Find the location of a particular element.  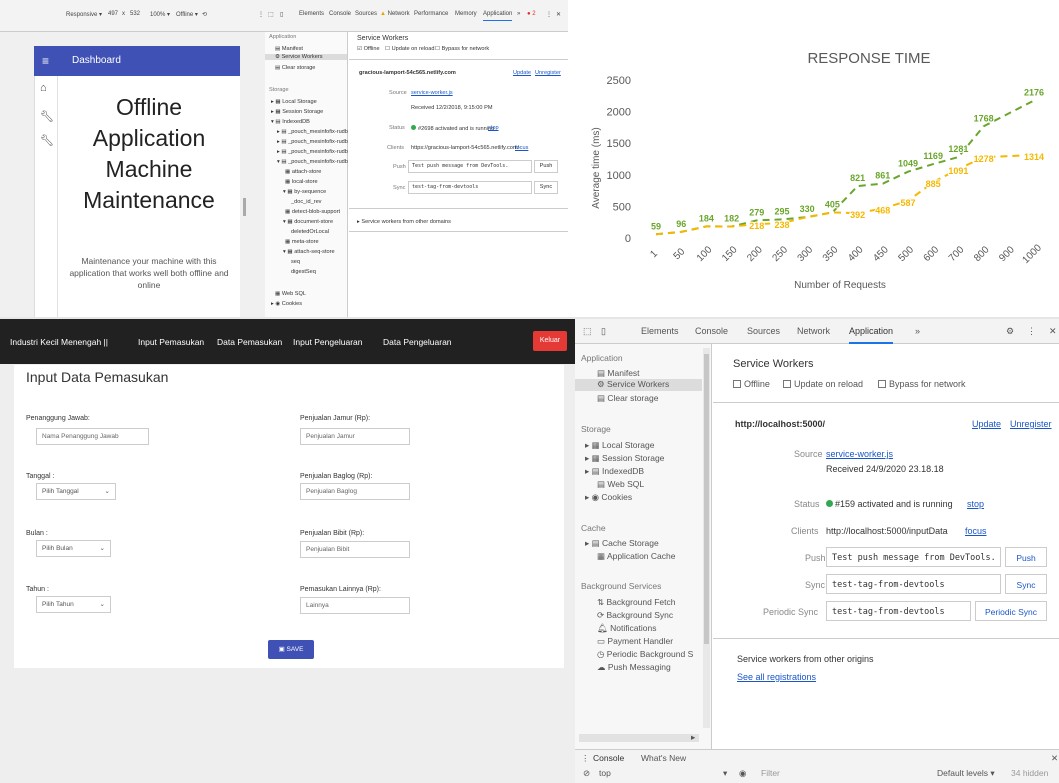

periodic-sync-button: Periodic Sync is located at coordinates (1011, 611).